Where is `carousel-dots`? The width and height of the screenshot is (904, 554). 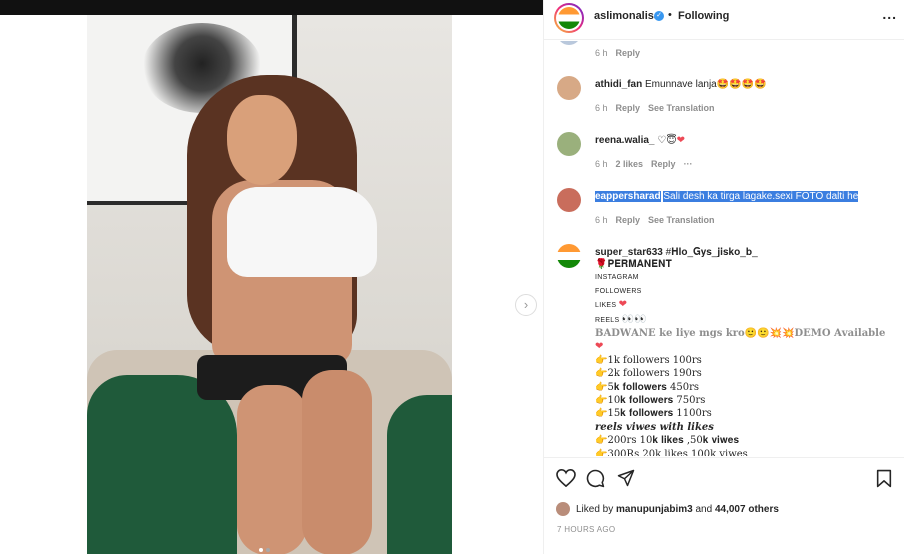 carousel-dots is located at coordinates (264, 550).